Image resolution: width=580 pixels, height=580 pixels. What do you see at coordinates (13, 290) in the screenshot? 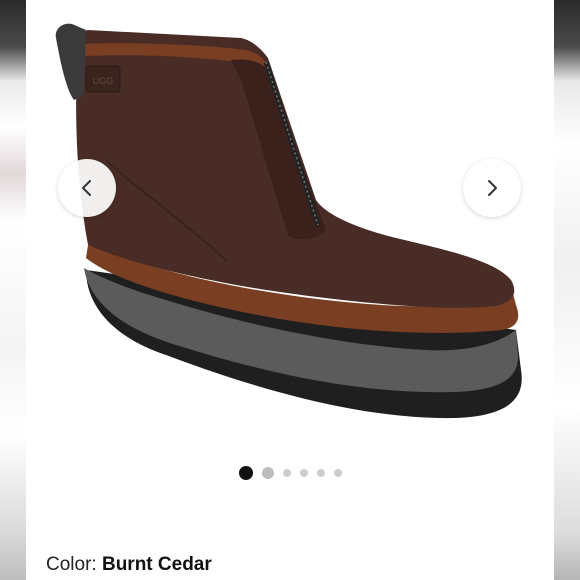
I see `left-background-edge` at bounding box center [13, 290].